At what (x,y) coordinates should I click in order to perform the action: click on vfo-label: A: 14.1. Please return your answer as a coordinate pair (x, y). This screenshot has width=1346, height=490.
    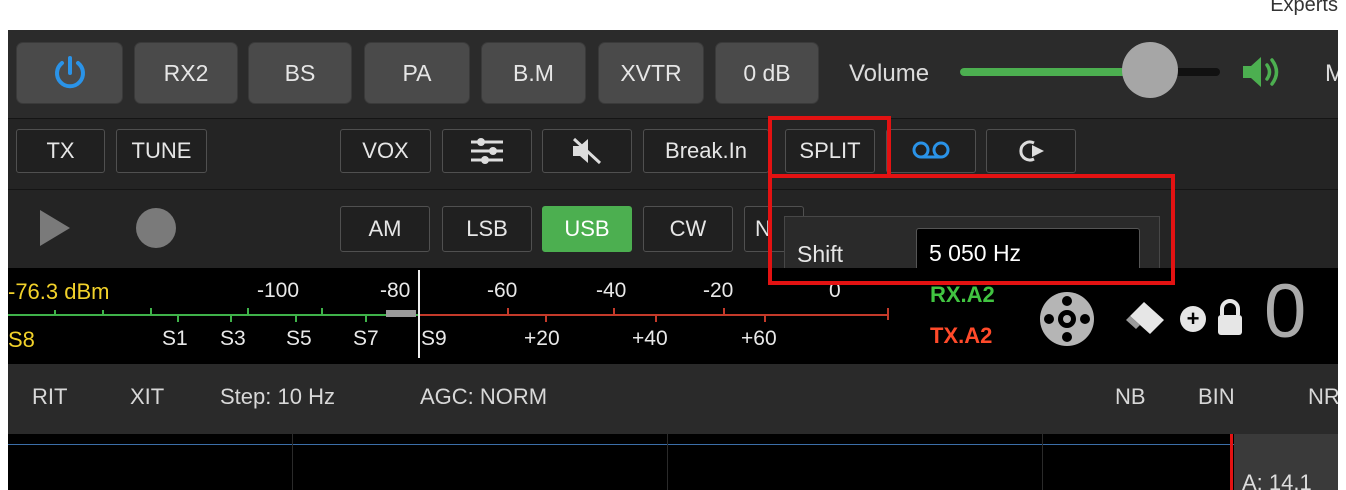
    Looking at the image, I should click on (1277, 480).